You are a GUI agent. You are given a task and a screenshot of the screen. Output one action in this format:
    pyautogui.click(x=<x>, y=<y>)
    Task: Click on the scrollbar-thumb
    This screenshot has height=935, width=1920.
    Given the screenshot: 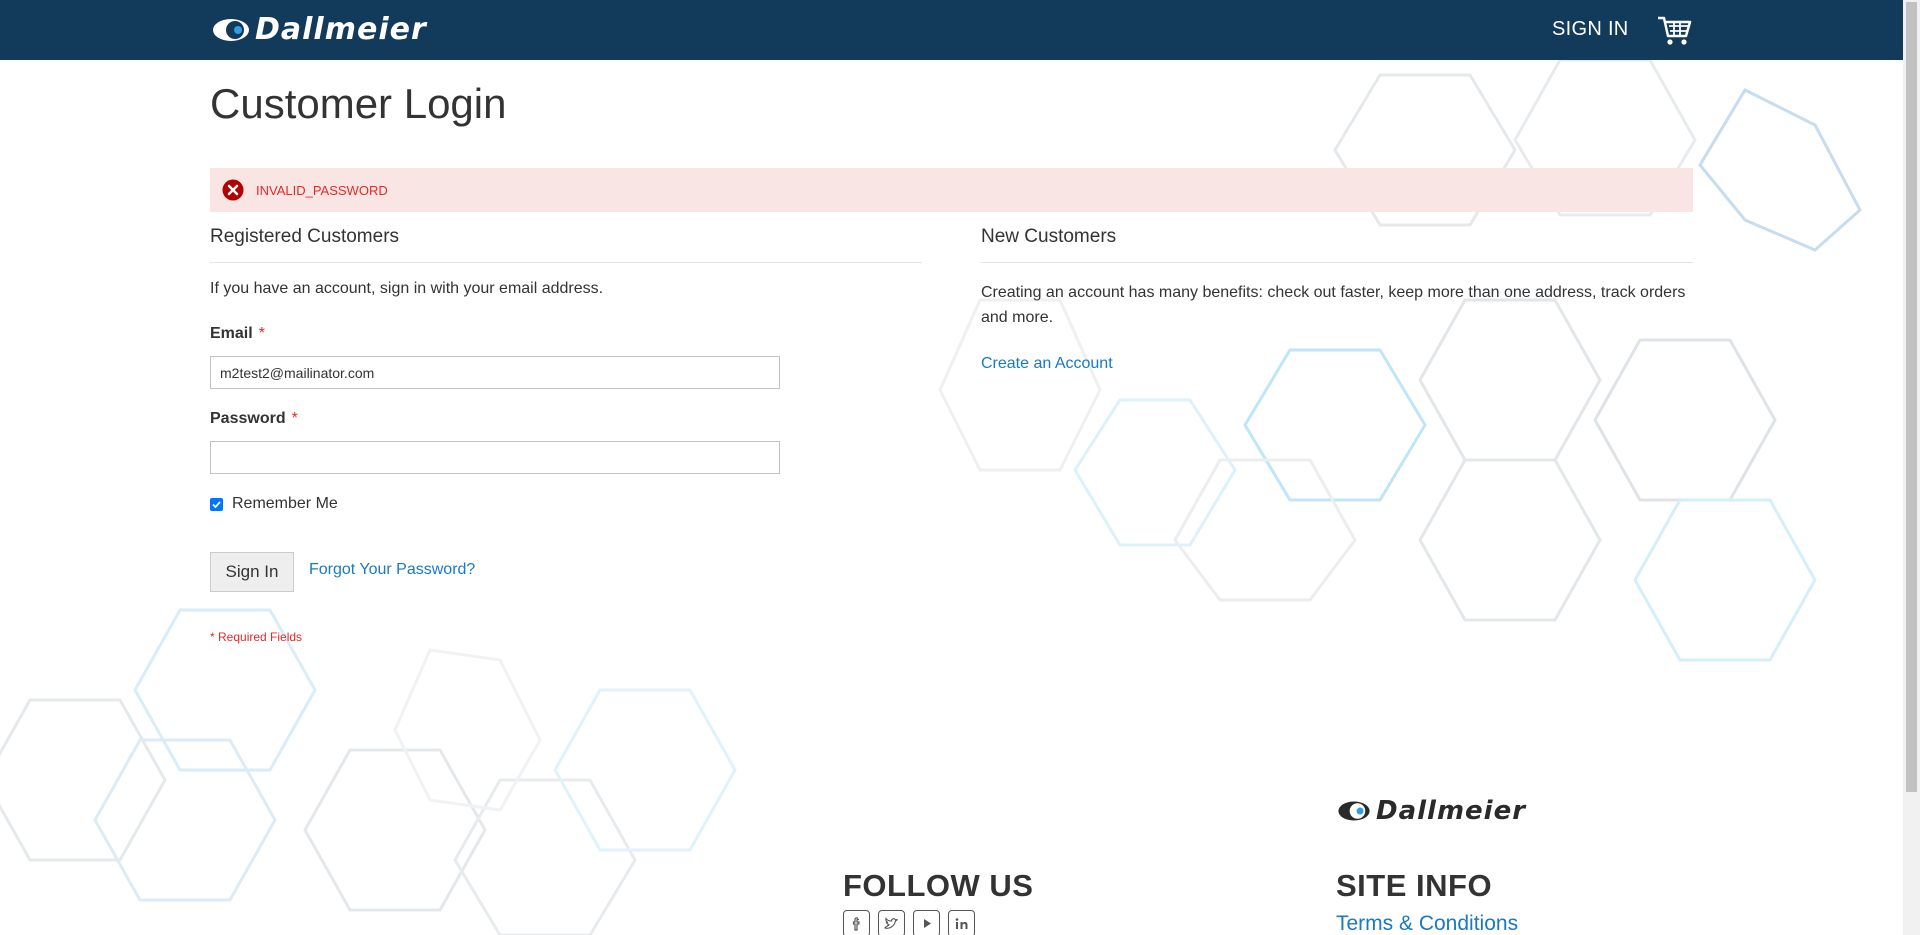 What is the action you would take?
    pyautogui.click(x=1911, y=397)
    